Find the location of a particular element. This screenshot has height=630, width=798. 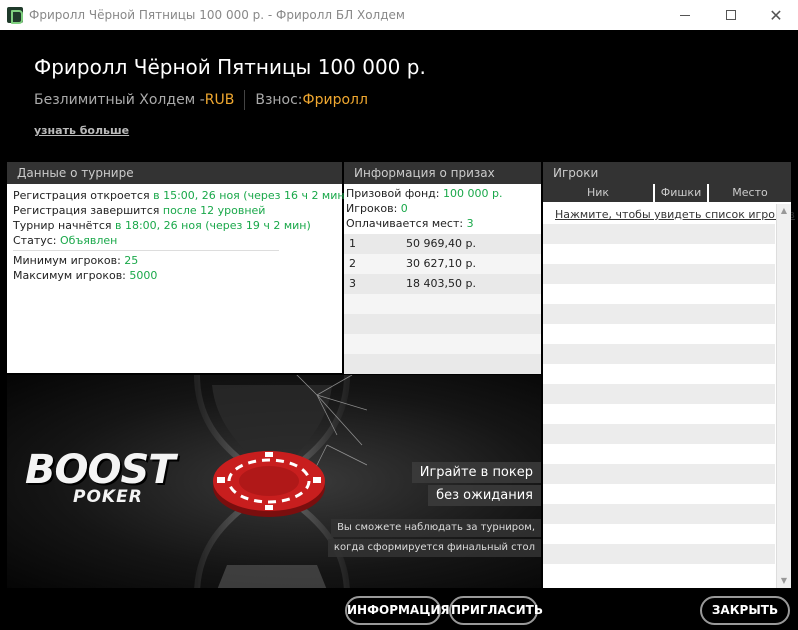

min-players-row: Минимум игроков: 25 is located at coordinates (174, 260).